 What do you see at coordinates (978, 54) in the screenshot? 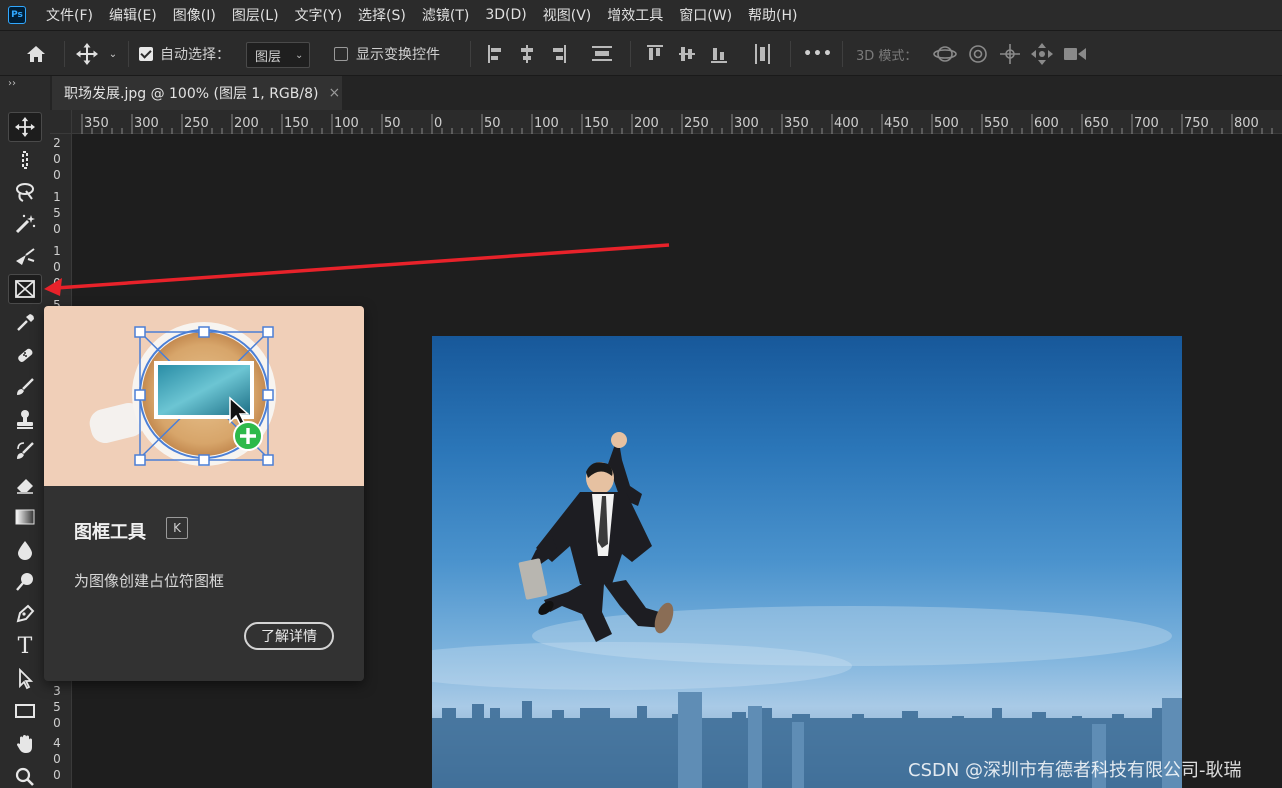
I see `3d-roll-icon` at bounding box center [978, 54].